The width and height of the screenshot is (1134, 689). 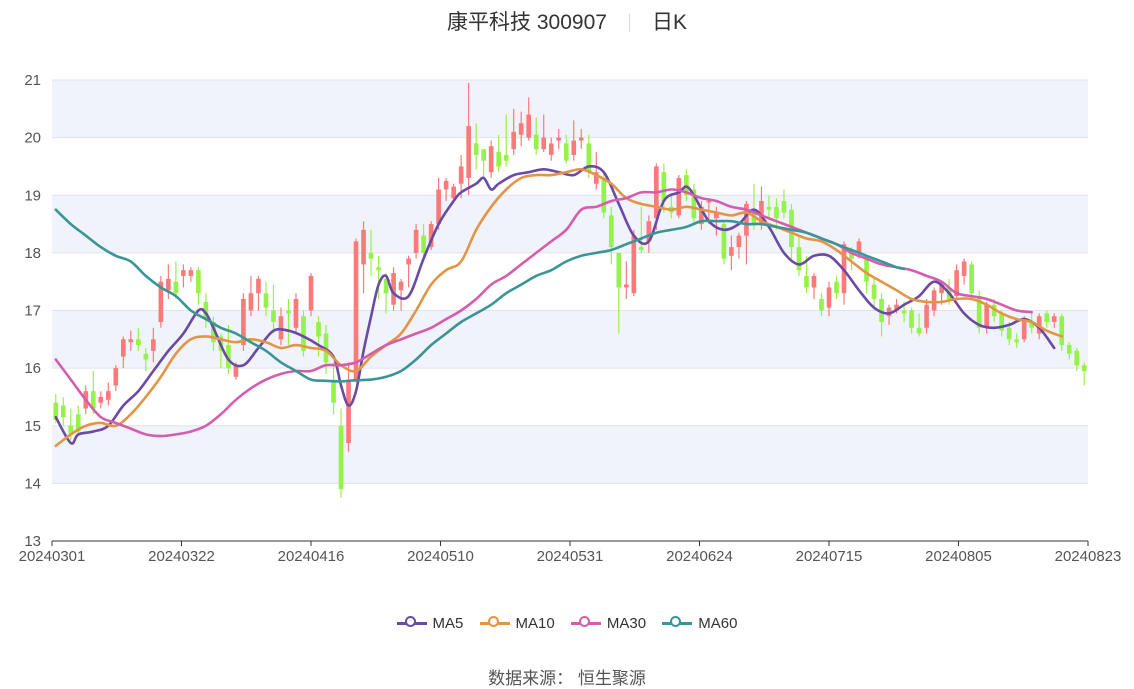 I want to click on x-tick-label: 20240823, so click(x=1088, y=556).